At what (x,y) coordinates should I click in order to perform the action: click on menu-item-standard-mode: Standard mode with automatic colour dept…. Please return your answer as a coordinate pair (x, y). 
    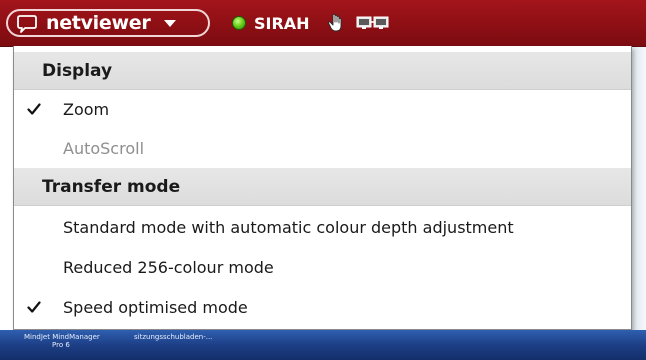
    Looking at the image, I should click on (322, 227).